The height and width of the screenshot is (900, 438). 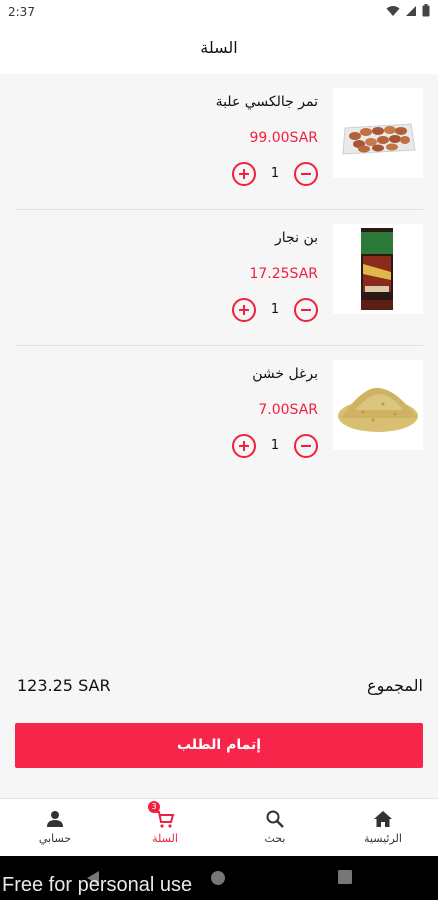 I want to click on app-header: السلة, so click(x=219, y=49).